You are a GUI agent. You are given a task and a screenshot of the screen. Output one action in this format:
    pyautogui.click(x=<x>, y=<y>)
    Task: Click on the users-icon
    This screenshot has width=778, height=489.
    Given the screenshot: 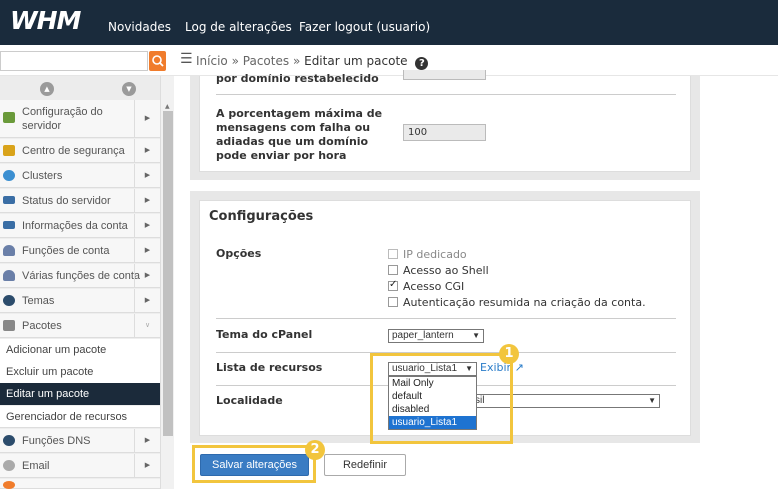 What is the action you would take?
    pyautogui.click(x=9, y=275)
    